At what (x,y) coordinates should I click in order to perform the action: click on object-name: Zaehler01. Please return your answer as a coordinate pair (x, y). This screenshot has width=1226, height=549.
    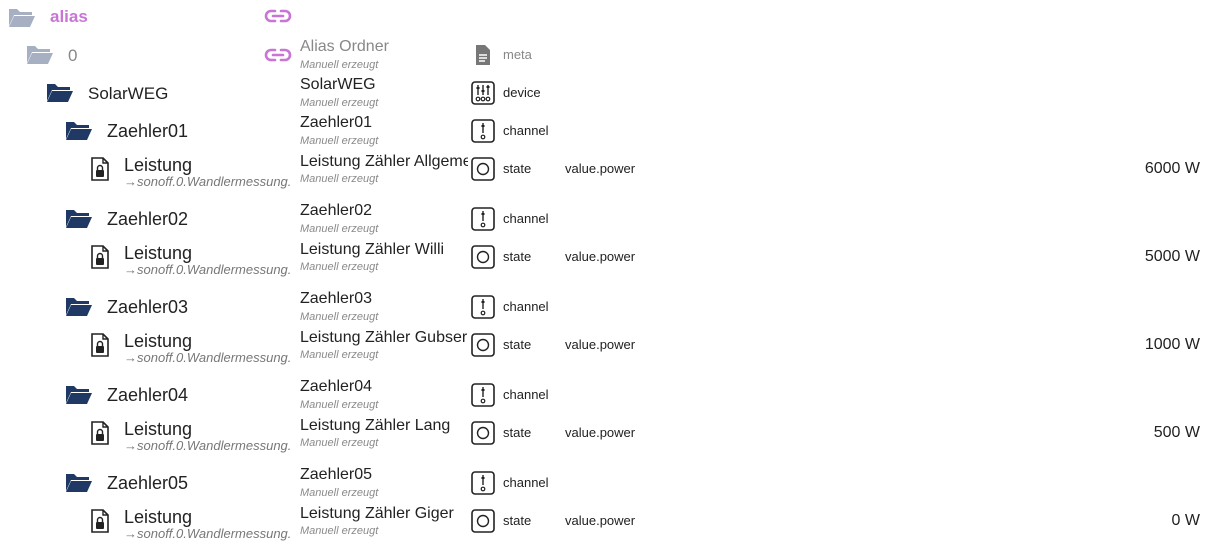
    Looking at the image, I should click on (336, 122).